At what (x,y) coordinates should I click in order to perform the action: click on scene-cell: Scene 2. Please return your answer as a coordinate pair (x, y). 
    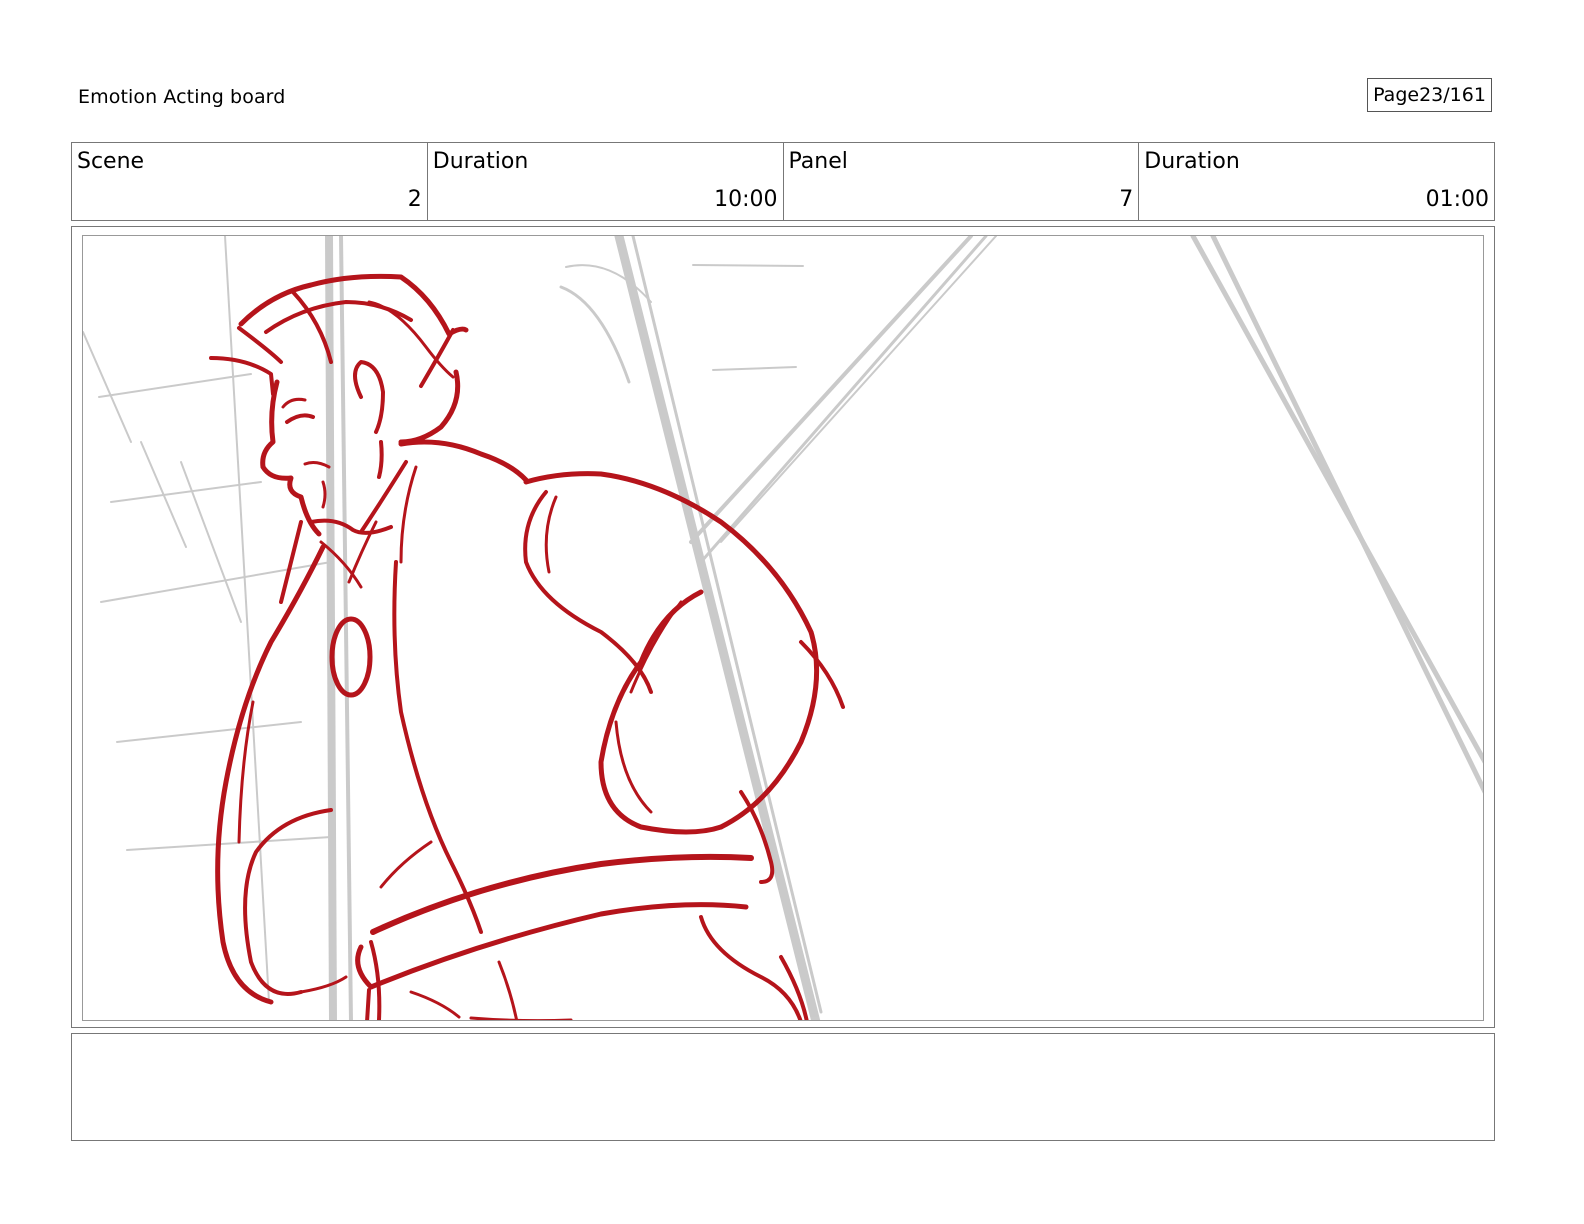
    Looking at the image, I should click on (250, 181).